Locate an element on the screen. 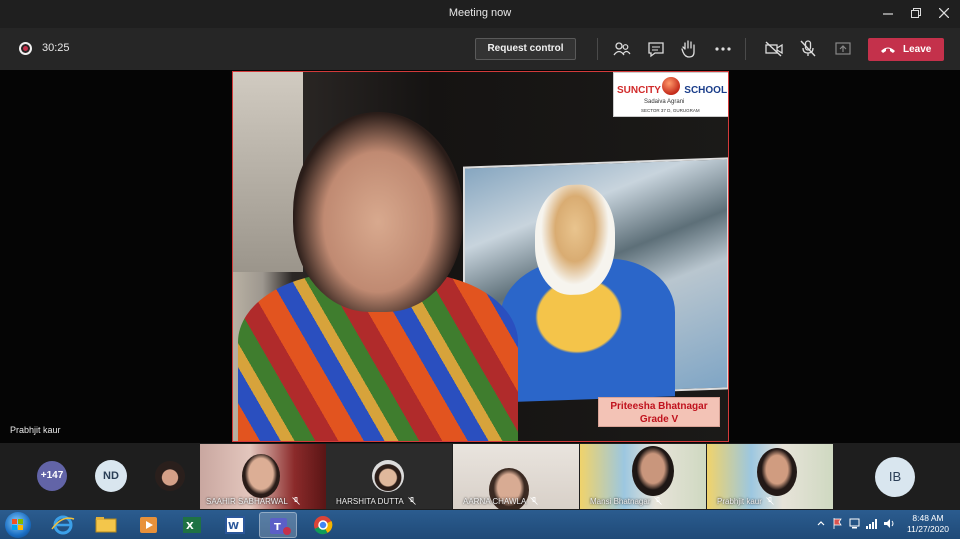 Image resolution: width=960 pixels, height=539 pixels. taskbar-word: W is located at coordinates (235, 525).